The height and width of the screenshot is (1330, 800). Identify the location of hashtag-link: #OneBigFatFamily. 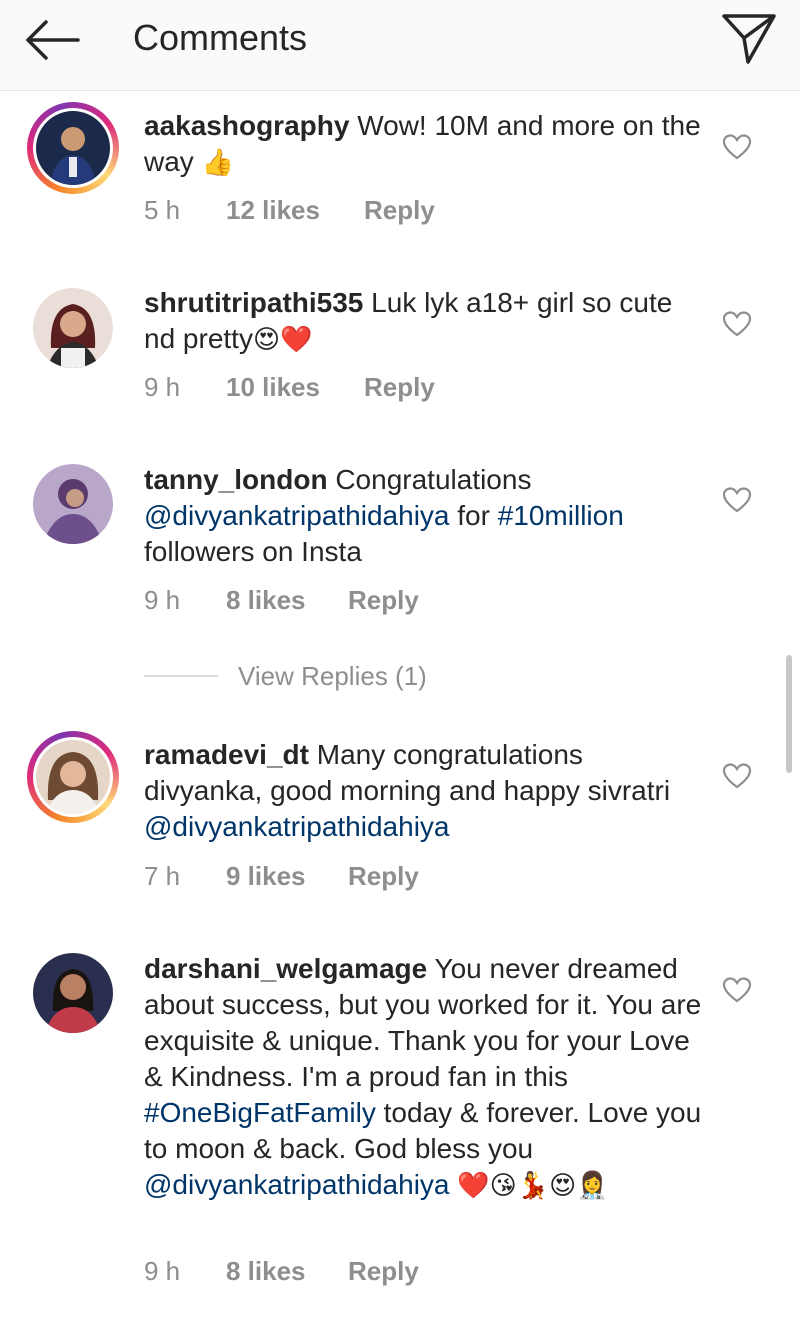
(260, 1112).